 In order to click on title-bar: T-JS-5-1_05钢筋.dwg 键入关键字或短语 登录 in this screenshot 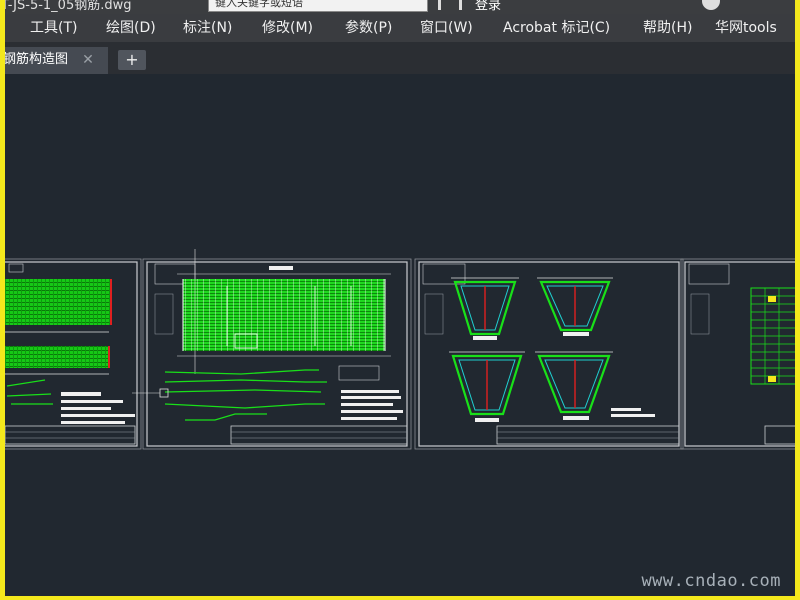, I will do `click(400, 7)`.